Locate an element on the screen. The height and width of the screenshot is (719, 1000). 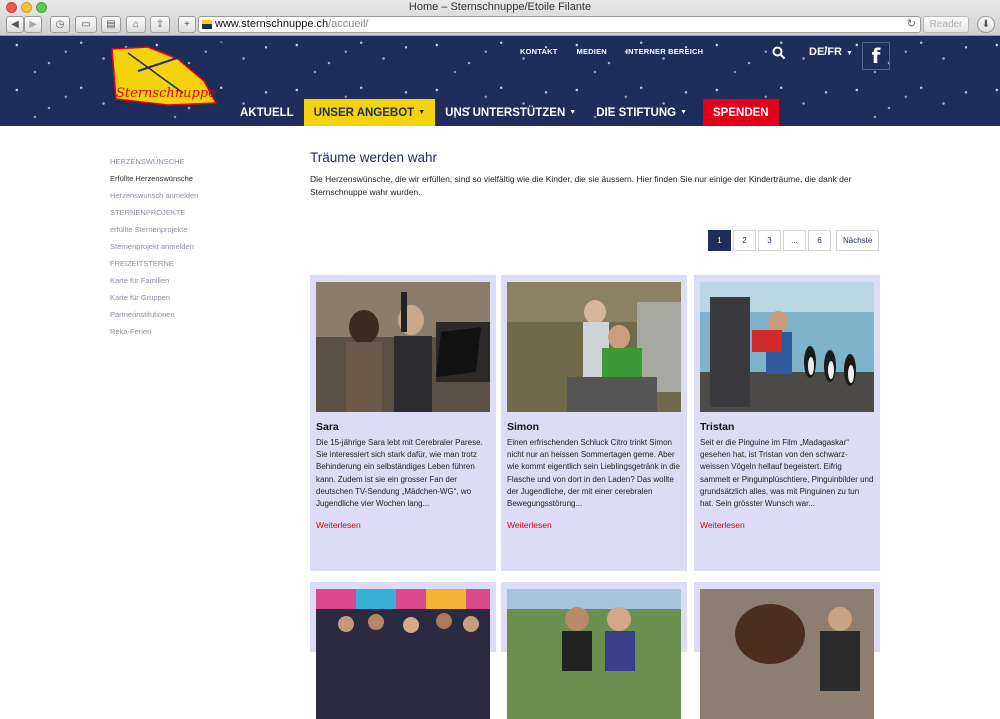
share-button: ⇪ is located at coordinates (160, 24).